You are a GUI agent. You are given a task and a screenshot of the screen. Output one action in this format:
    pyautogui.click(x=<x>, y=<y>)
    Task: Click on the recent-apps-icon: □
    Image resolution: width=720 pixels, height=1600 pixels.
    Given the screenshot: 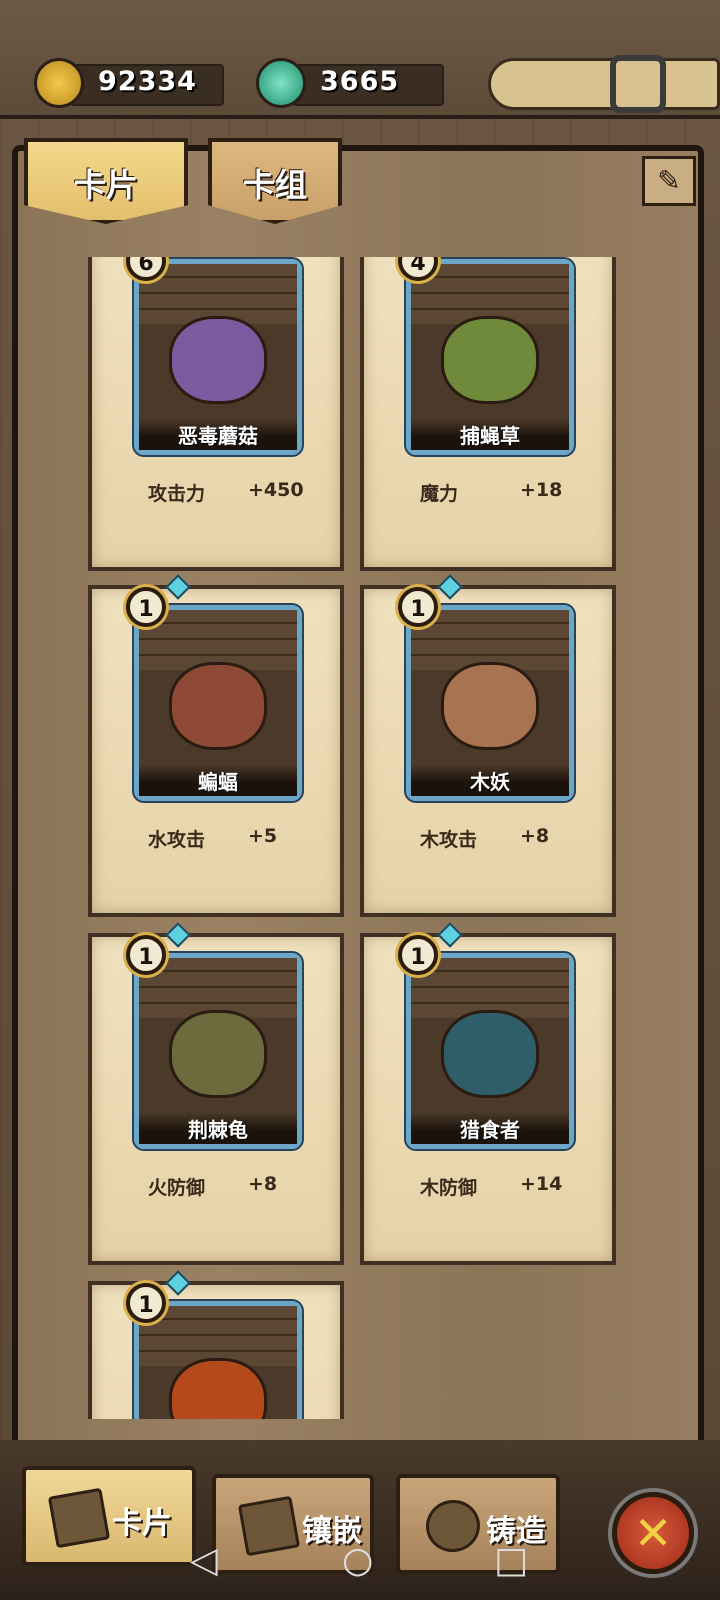 What is the action you would take?
    pyautogui.click(x=511, y=1560)
    